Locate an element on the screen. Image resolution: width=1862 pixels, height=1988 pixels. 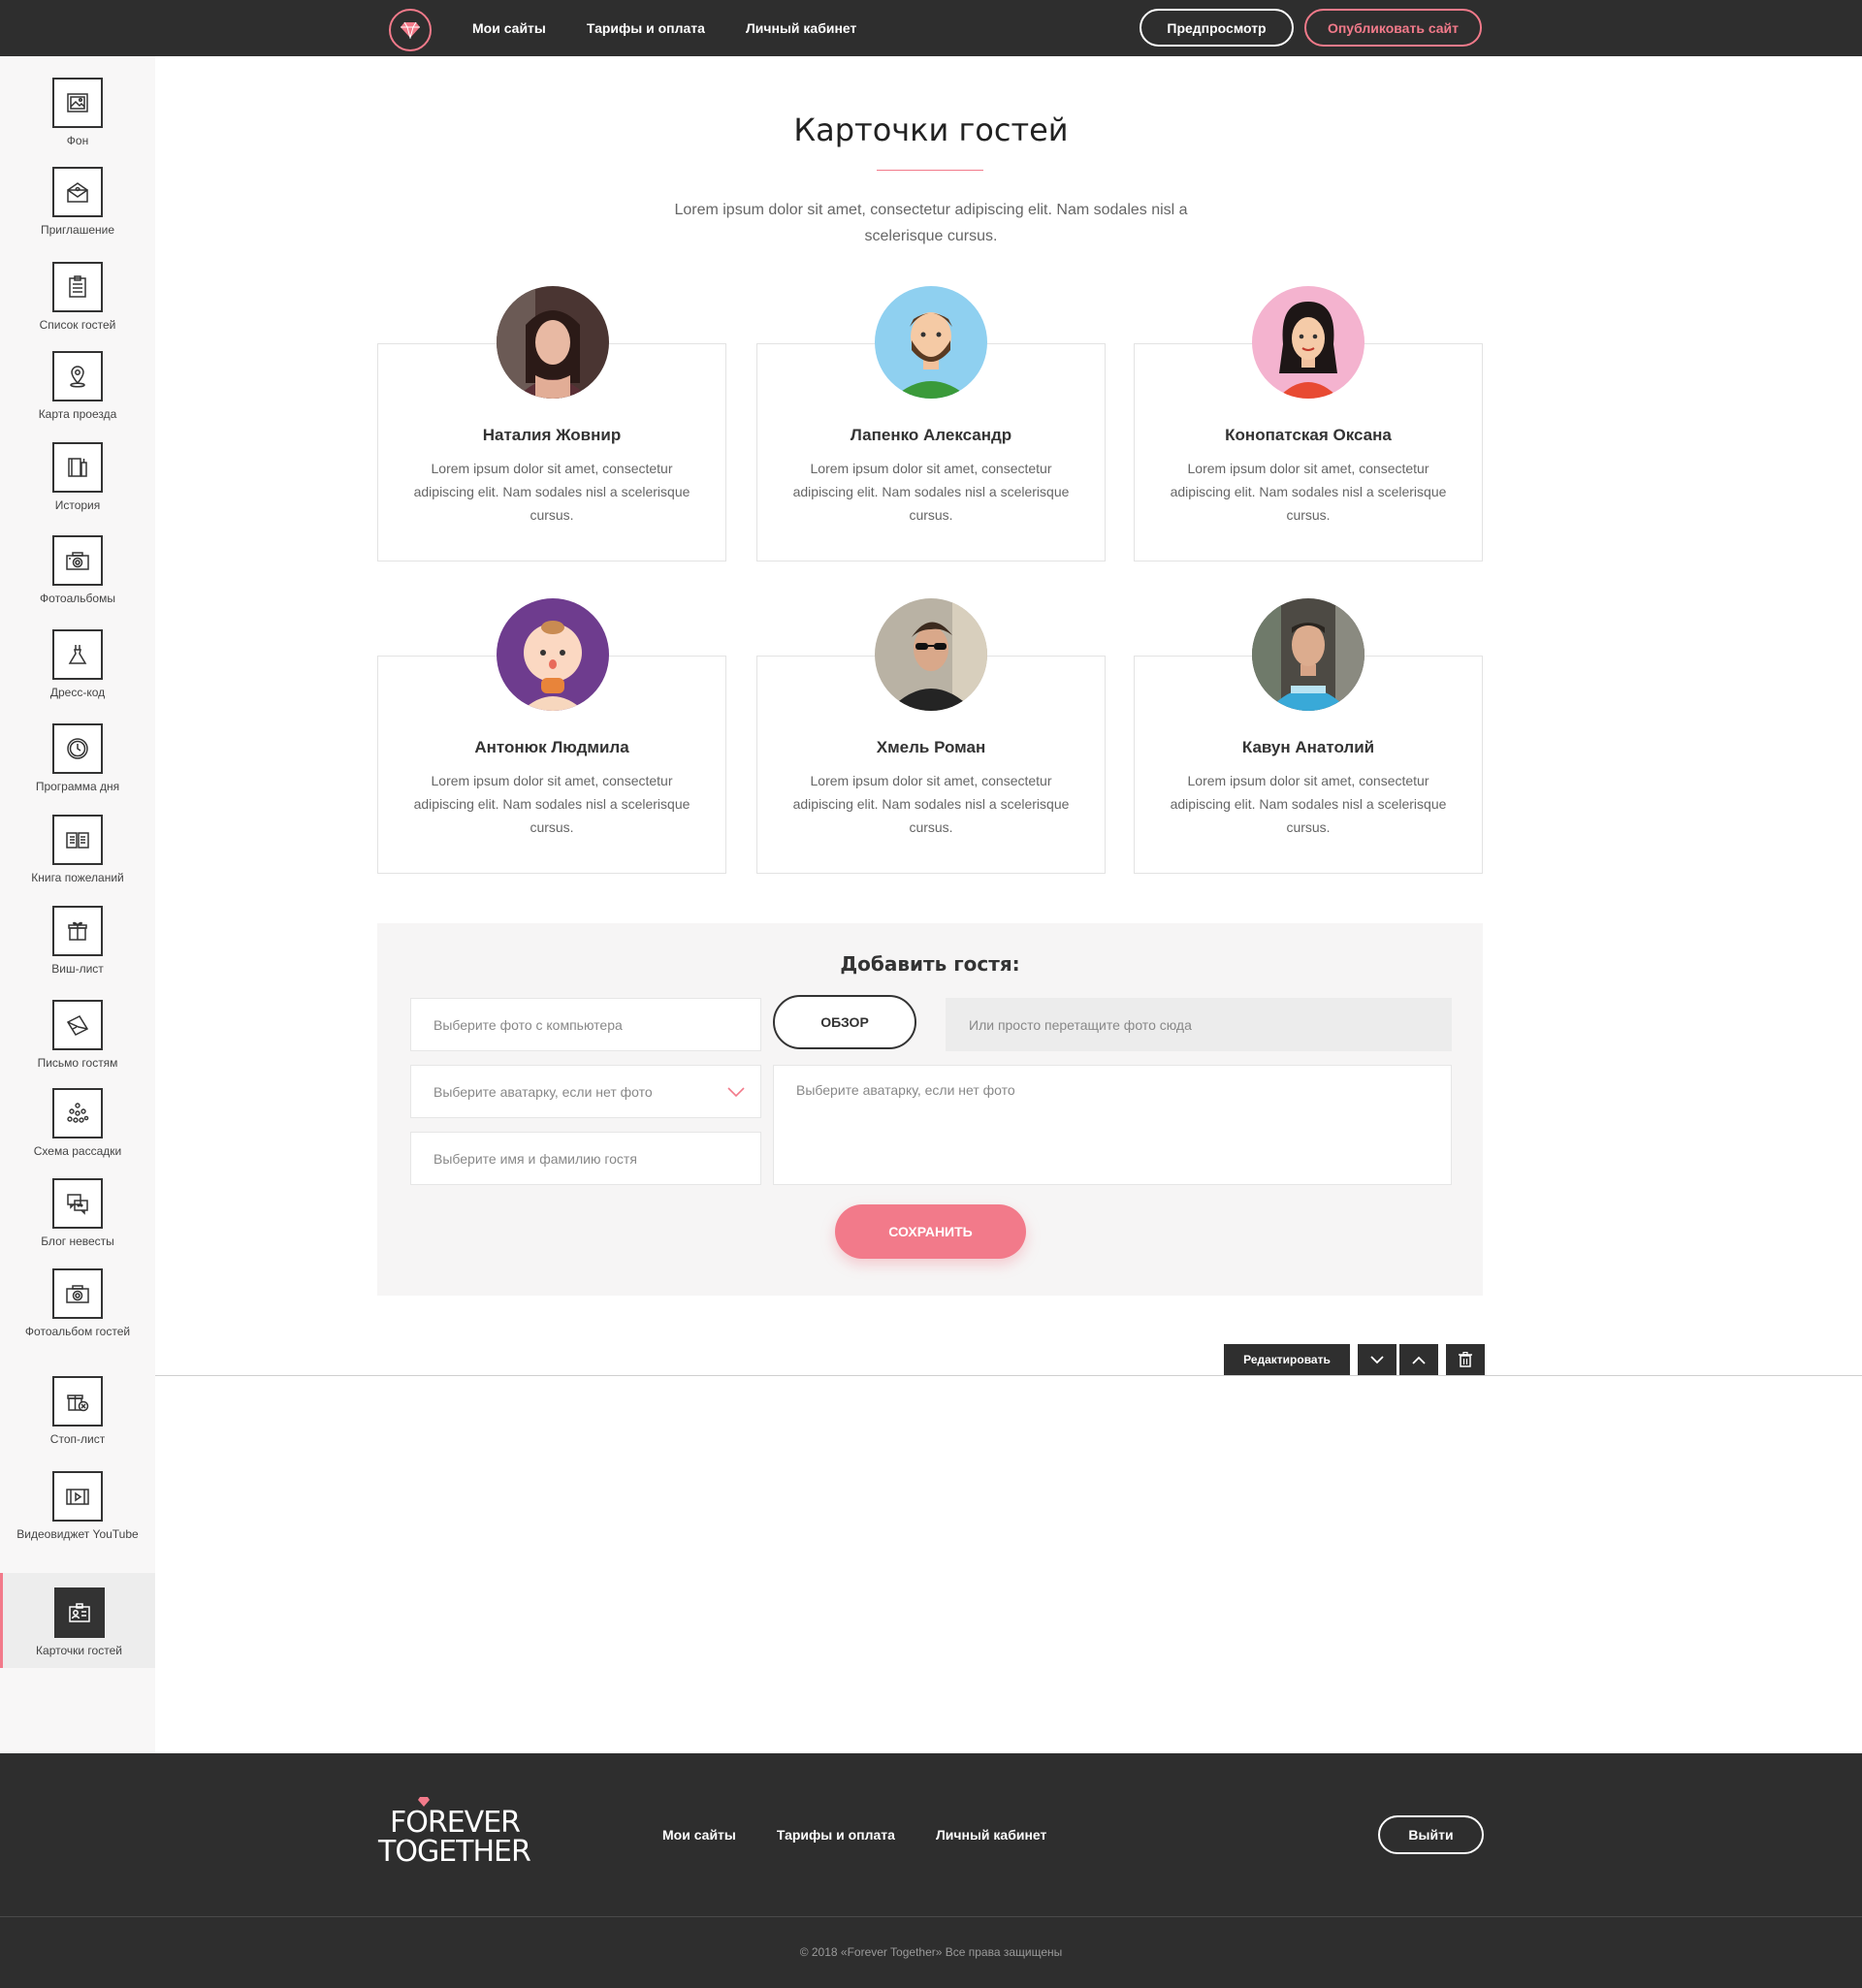
sidebar-item-wish-list: Виш-лист is located at coordinates (78, 941).